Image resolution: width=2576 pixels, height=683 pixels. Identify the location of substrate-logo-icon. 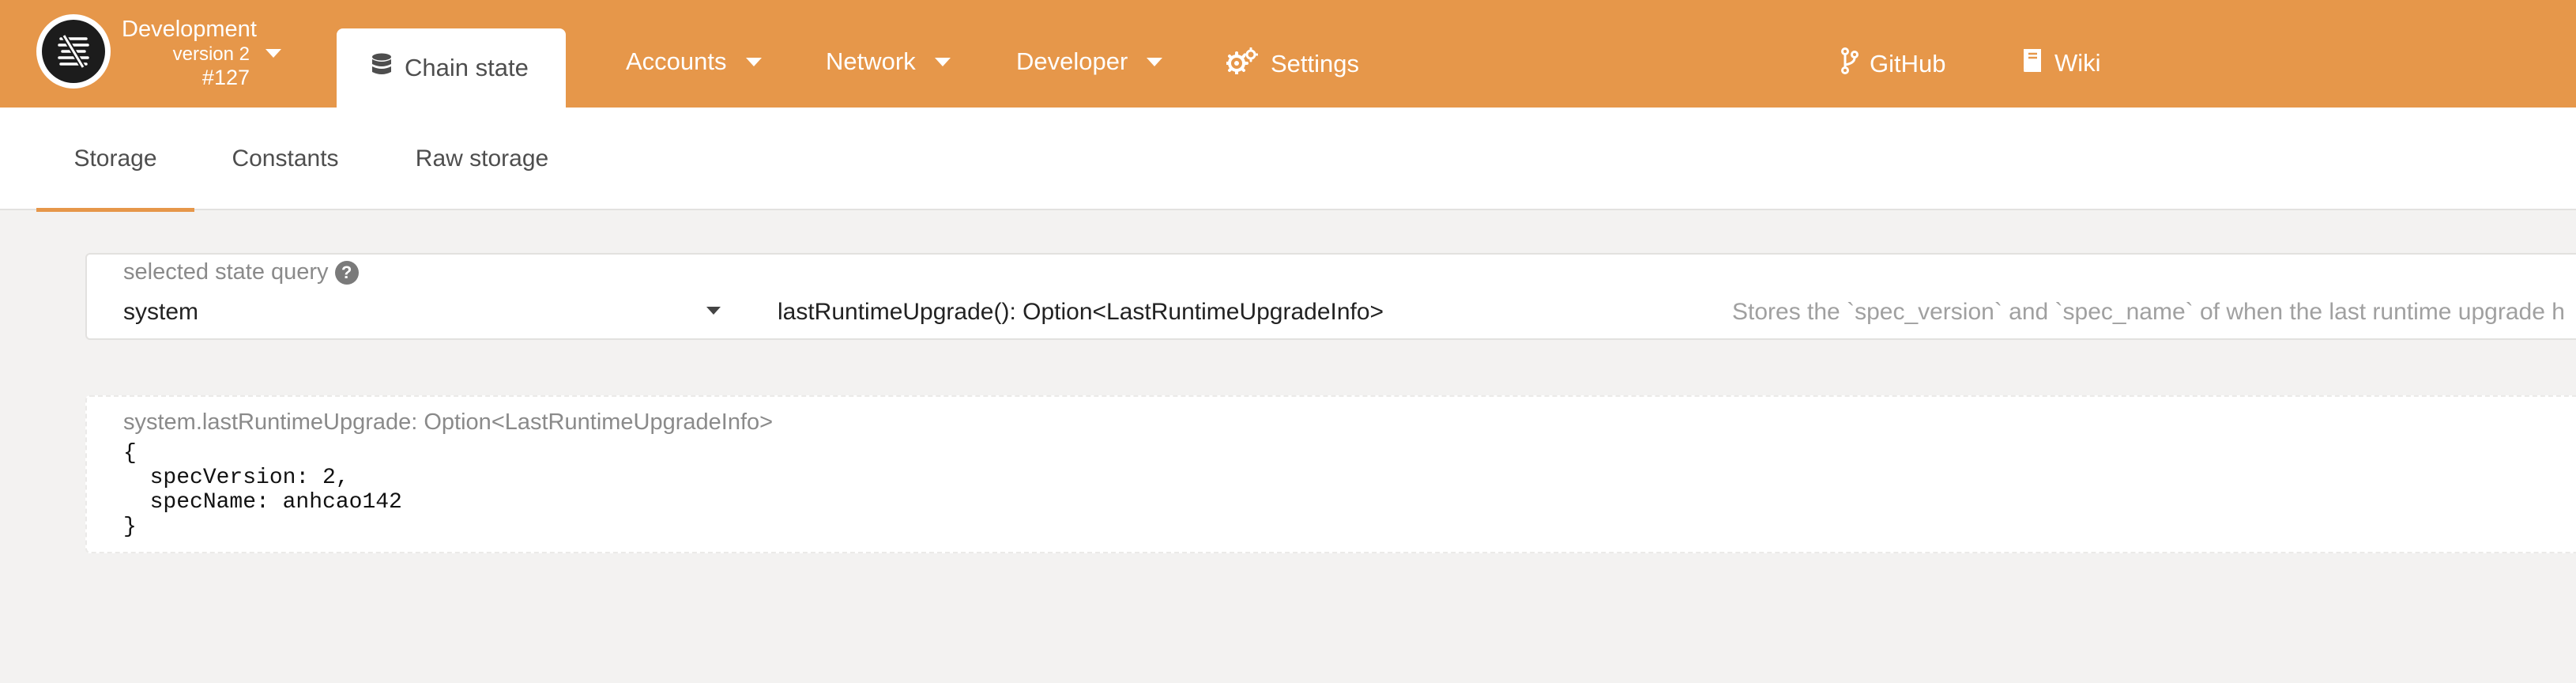
(73, 52).